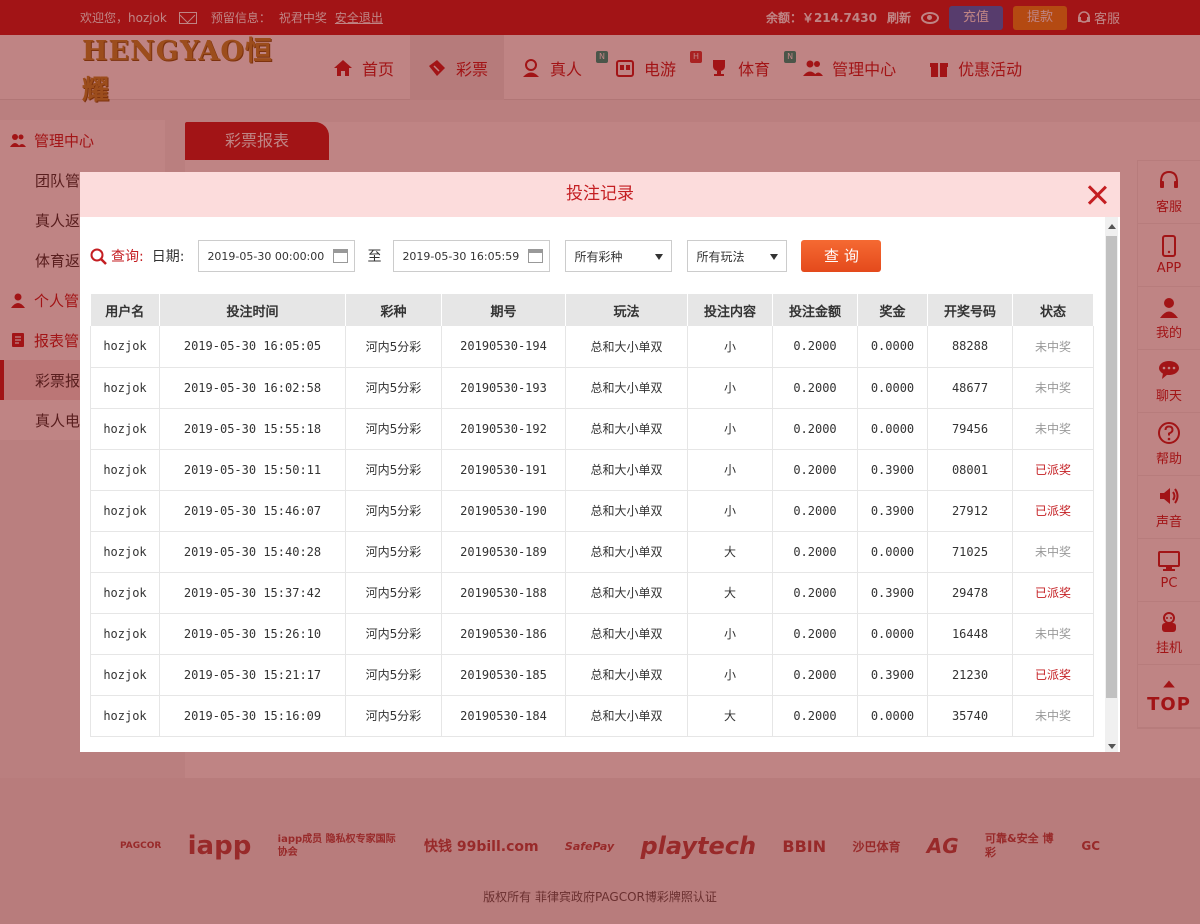  I want to click on scroll-down-arrow-icon, so click(1112, 746).